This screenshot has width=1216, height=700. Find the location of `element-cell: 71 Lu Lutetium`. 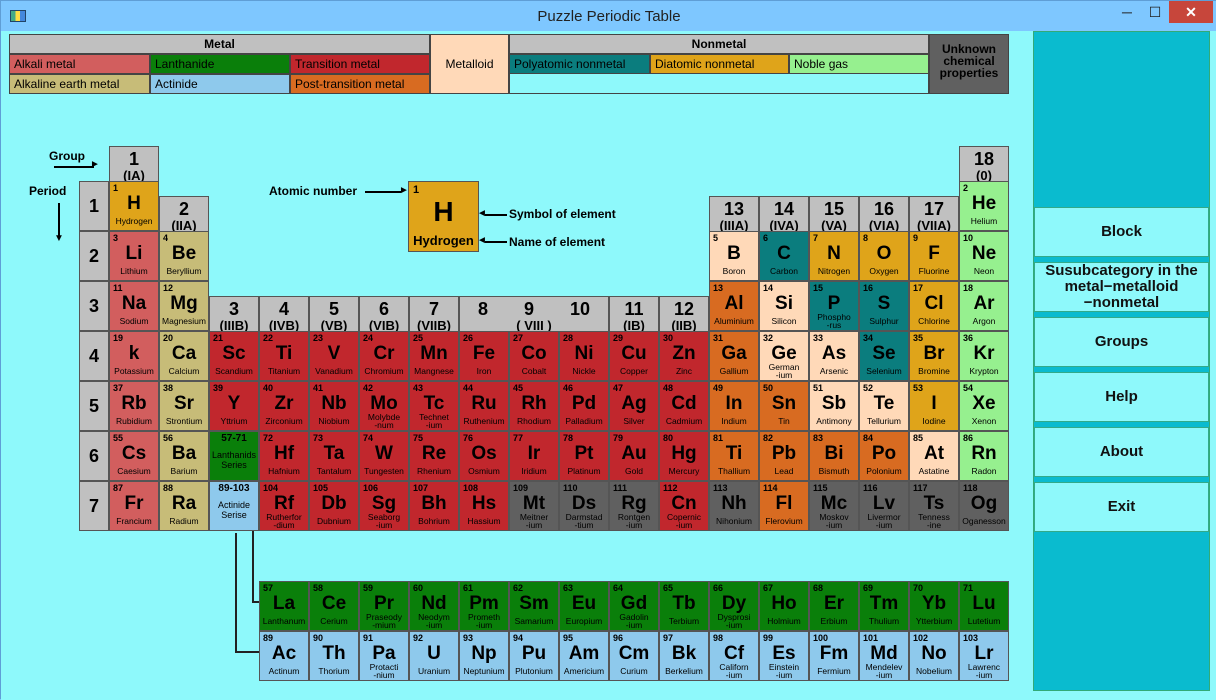

element-cell: 71 Lu Lutetium is located at coordinates (984, 606).